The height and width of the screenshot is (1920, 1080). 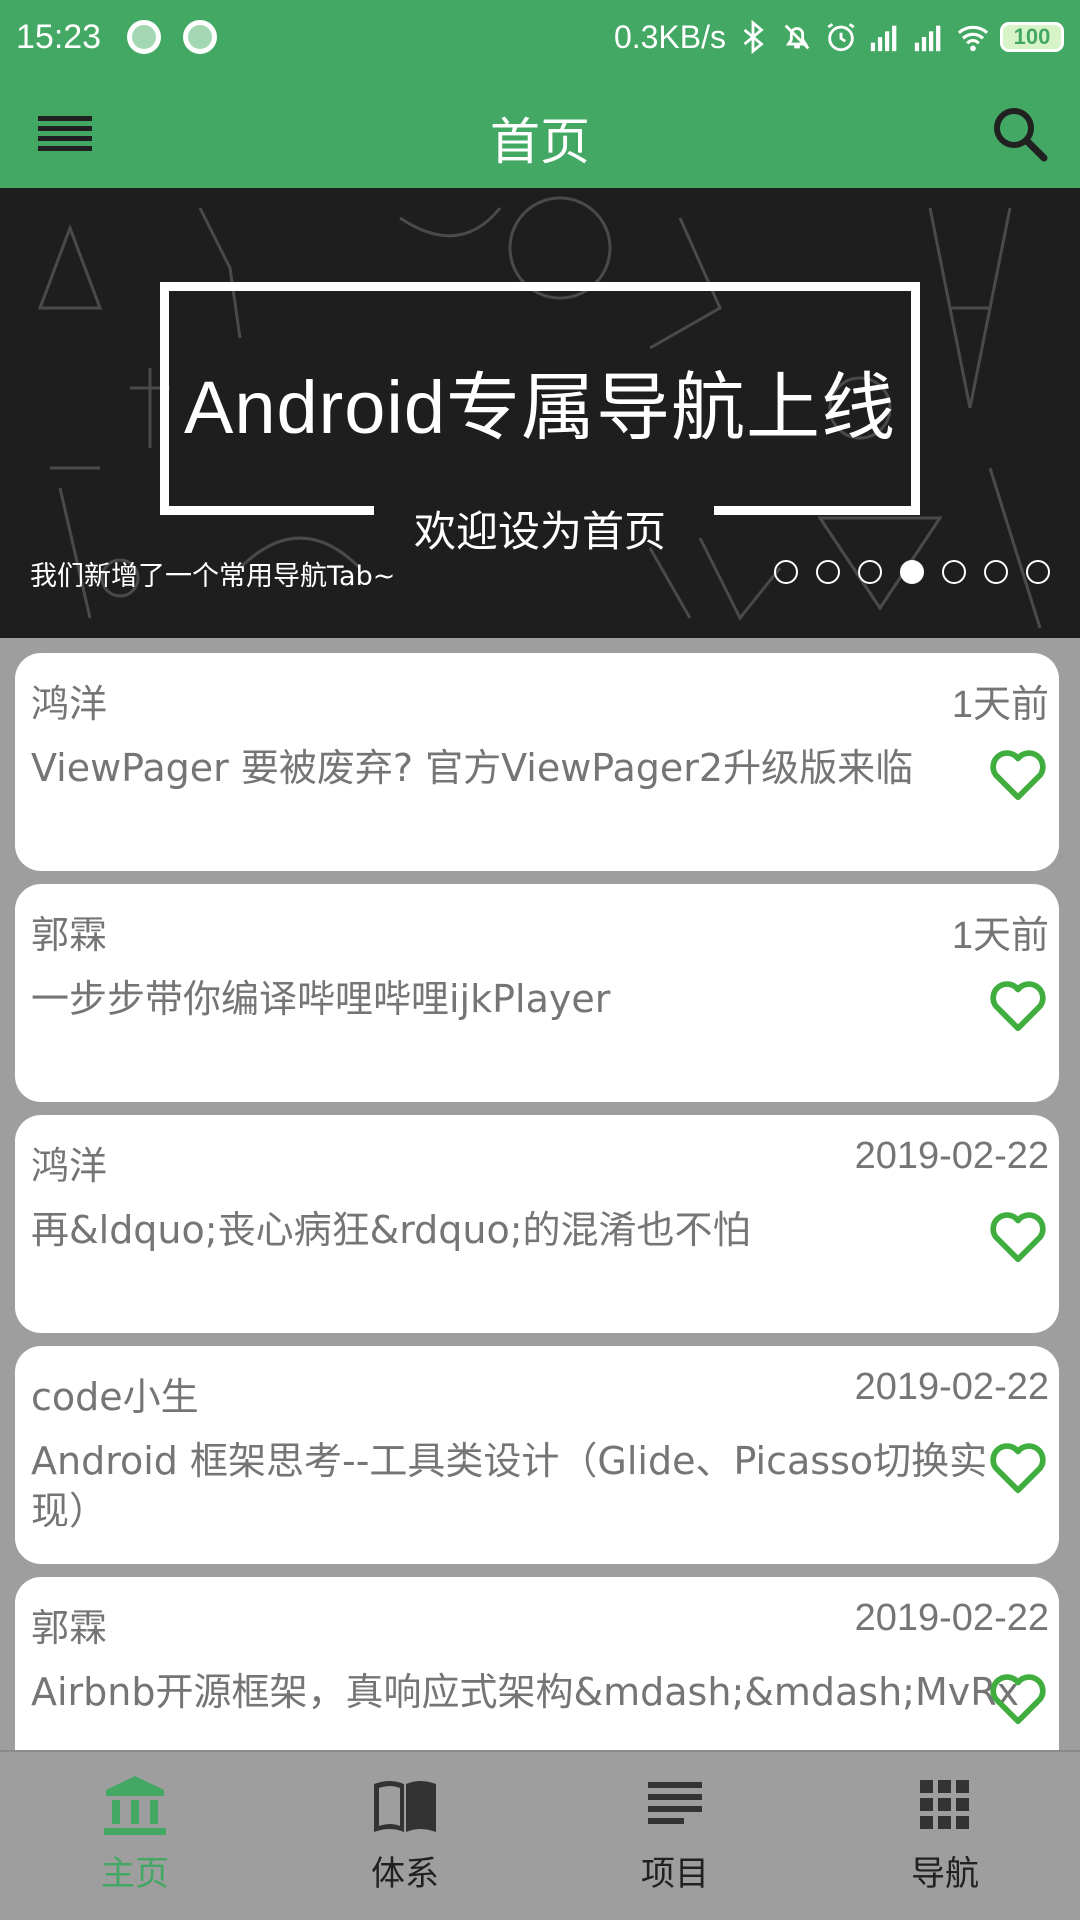 I want to click on bluetooth-icon, so click(x=753, y=37).